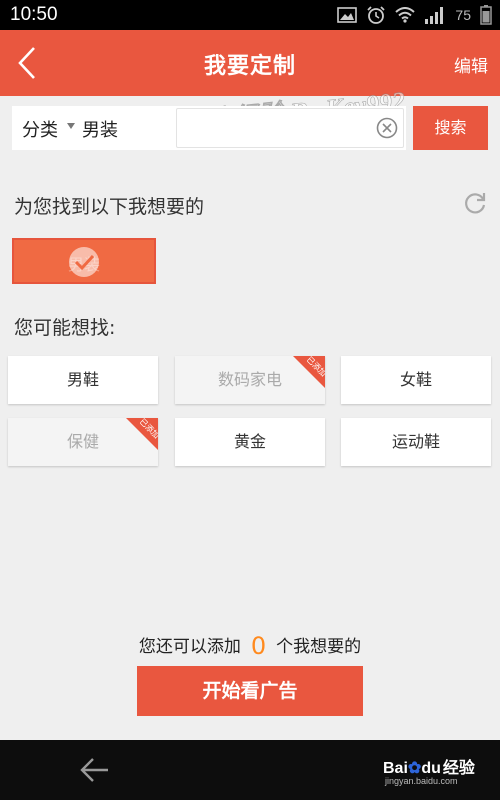 This screenshot has height=800, width=500. What do you see at coordinates (250, 84) in the screenshot?
I see `top-bar: 我要定制 编辑 百度经验 By Key992` at bounding box center [250, 84].